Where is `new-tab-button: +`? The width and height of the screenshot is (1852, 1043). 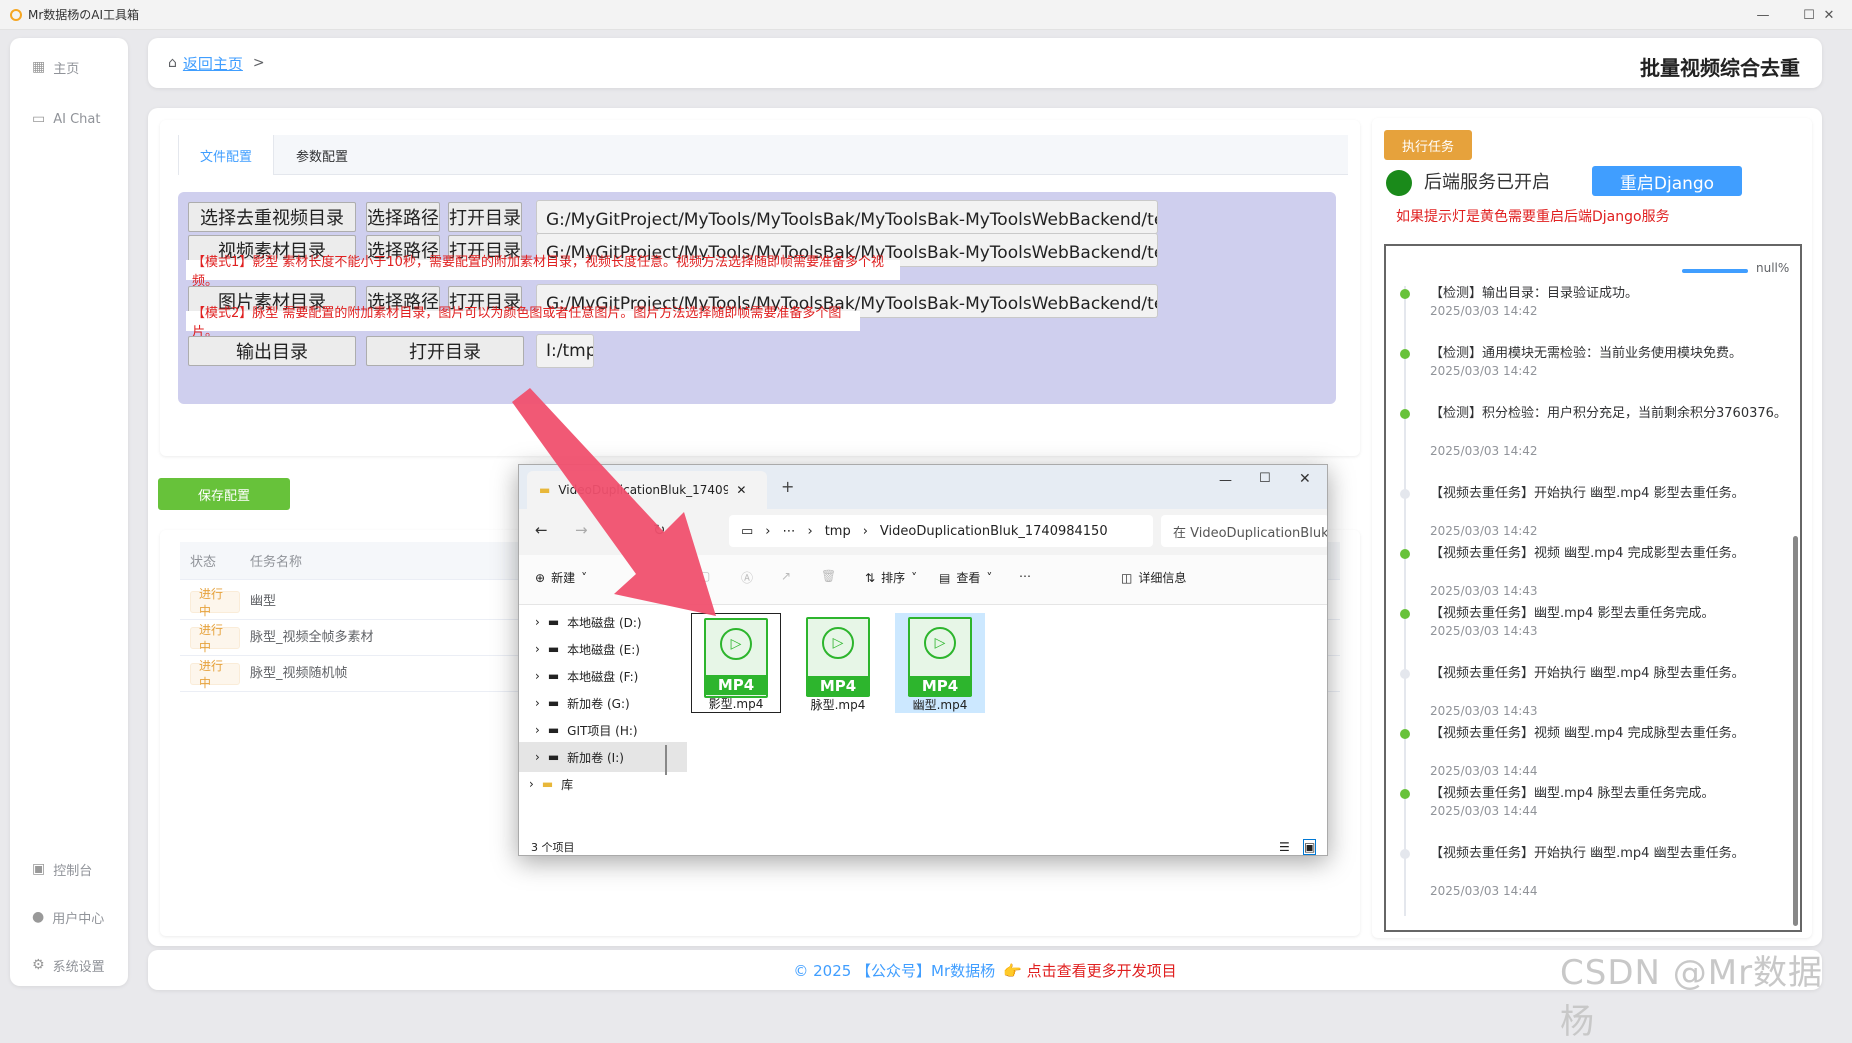 new-tab-button: + is located at coordinates (787, 486).